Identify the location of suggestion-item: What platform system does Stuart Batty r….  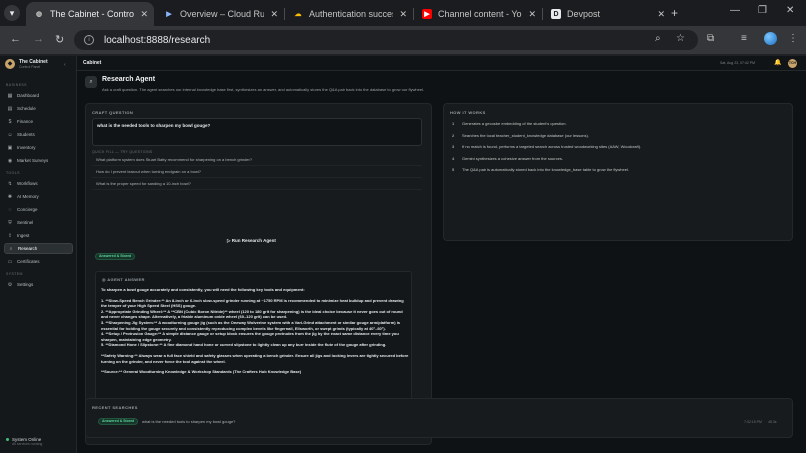
(257, 161).